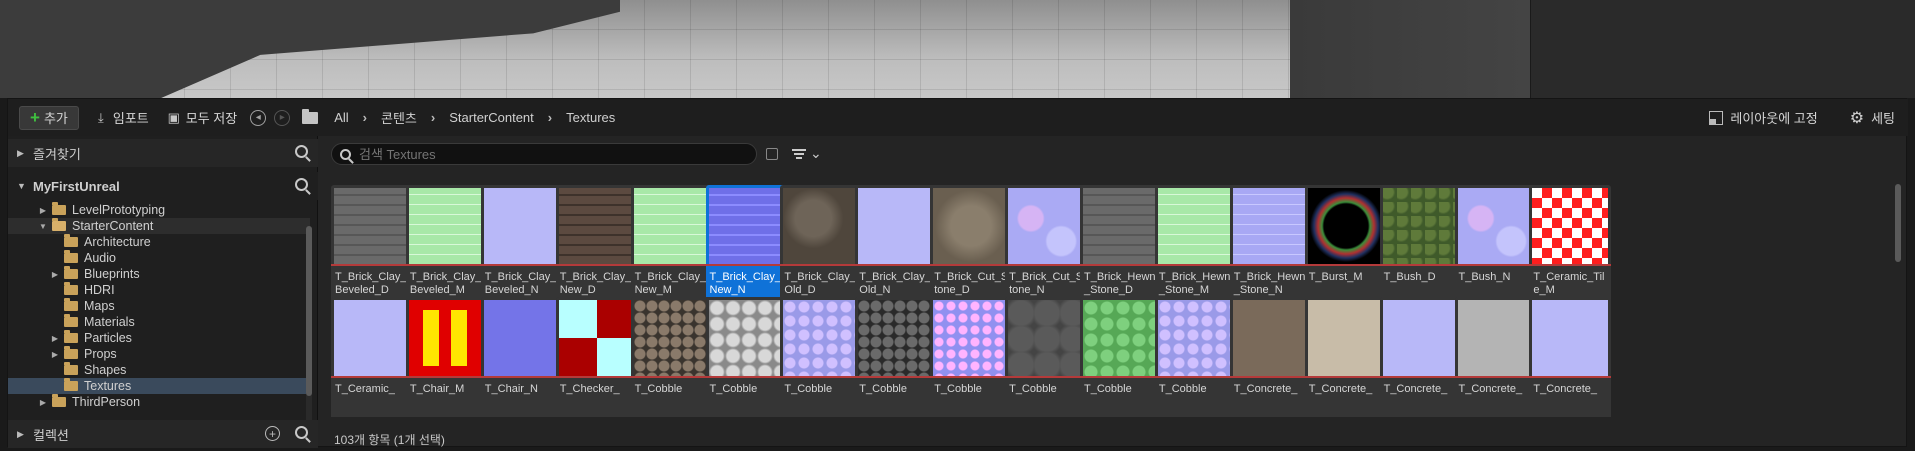 This screenshot has width=1915, height=451. I want to click on asset-search, so click(544, 154).